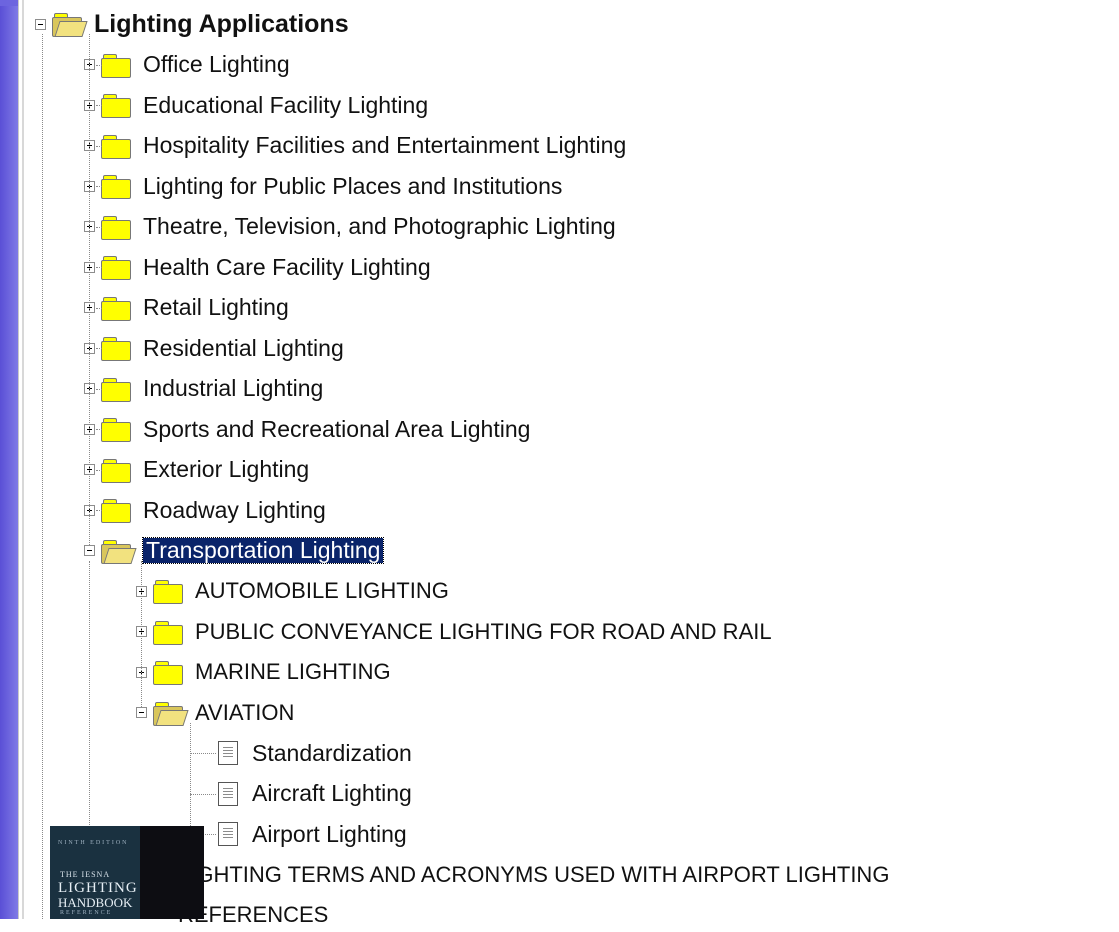 This screenshot has height=932, width=1119. Describe the element at coordinates (329, 833) in the screenshot. I see `tree-item-label: Airport Lighting` at that location.